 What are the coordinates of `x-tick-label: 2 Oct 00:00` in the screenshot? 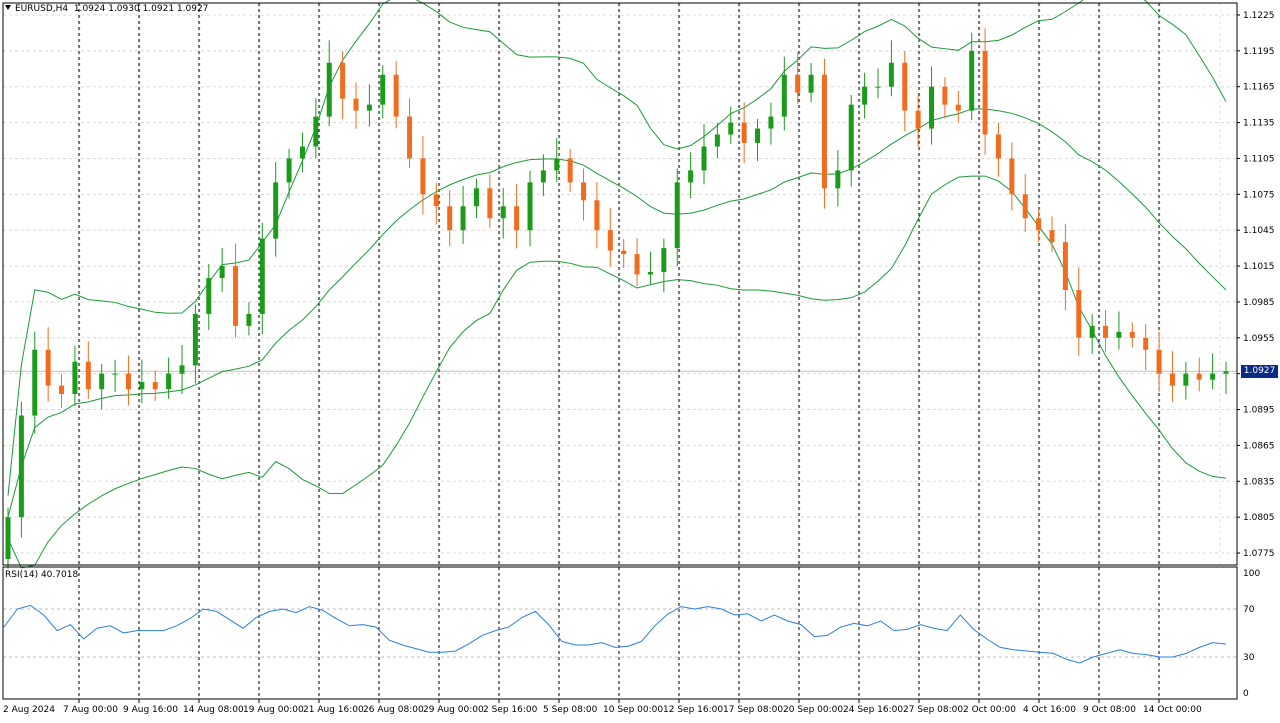 It's located at (989, 710).